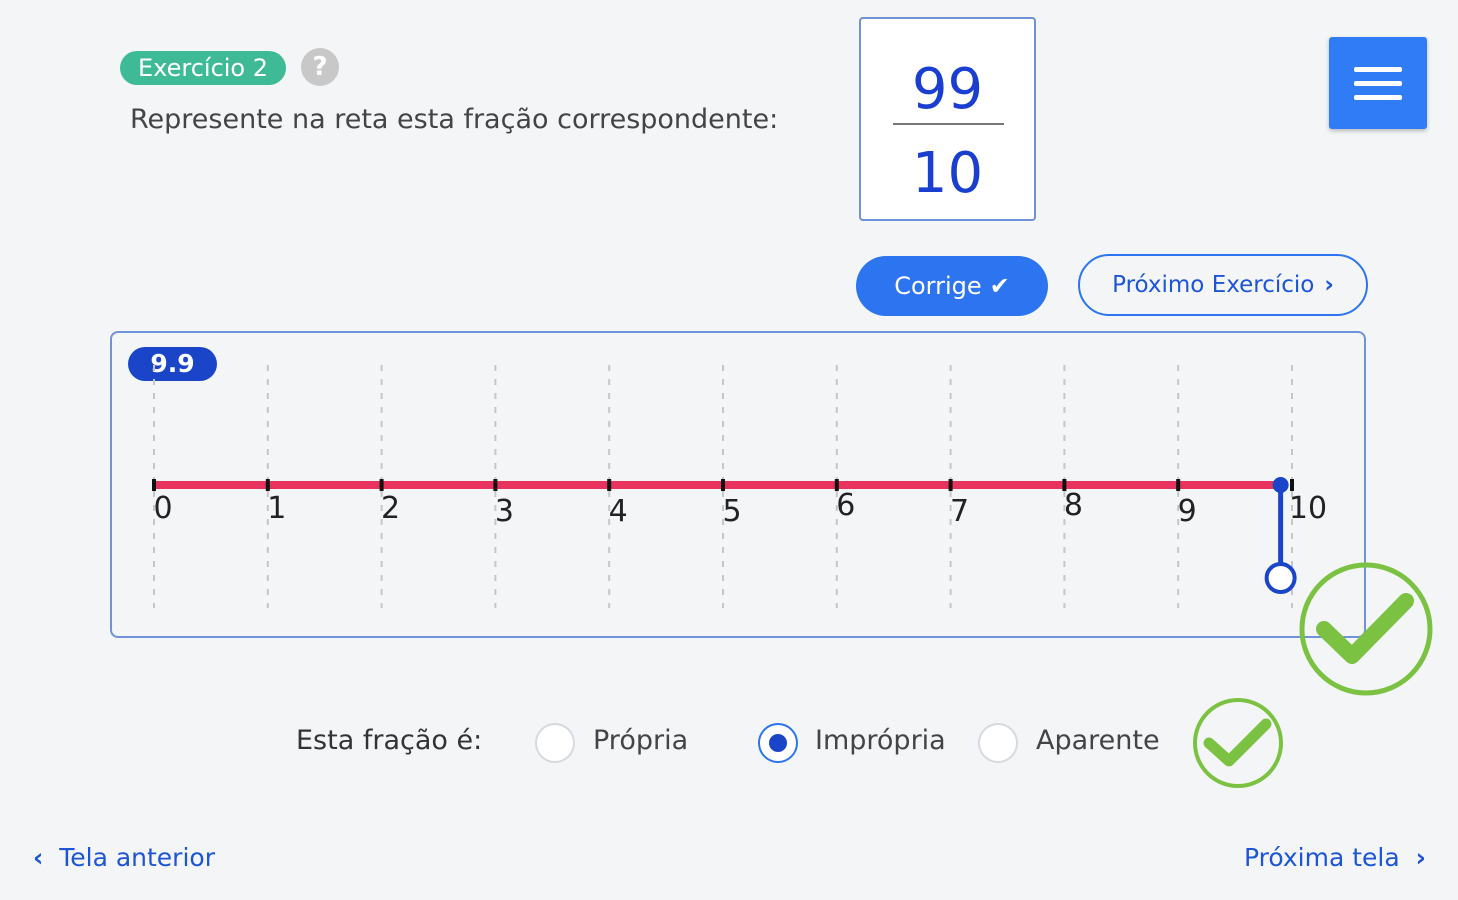 This screenshot has height=900, width=1458. Describe the element at coordinates (137, 857) in the screenshot. I see `previous-screen-label: Tela anterior` at that location.